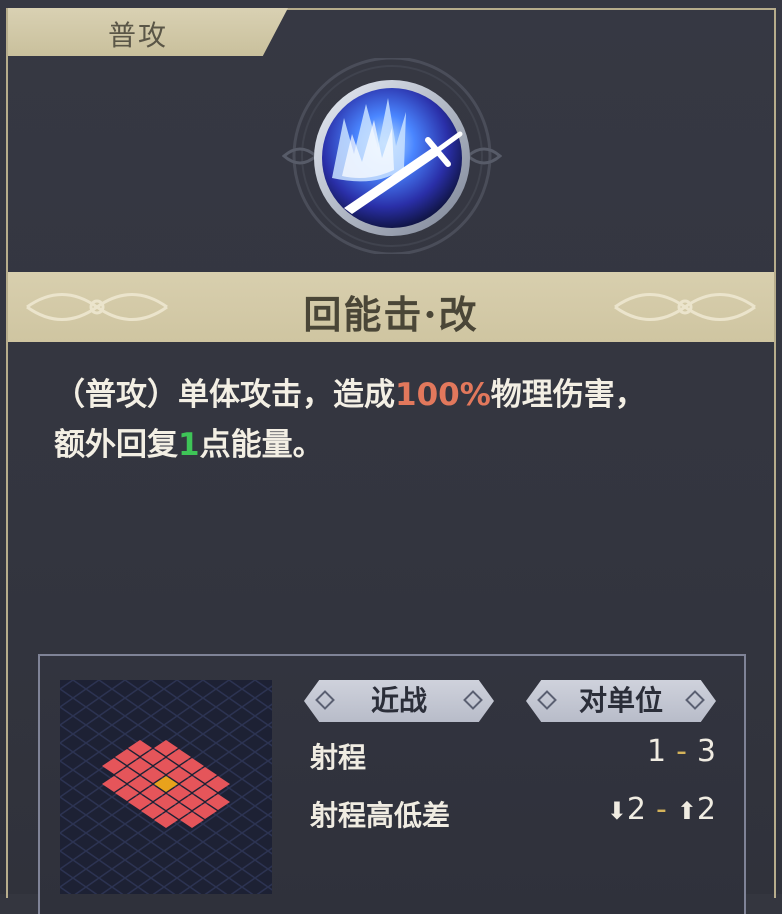 The height and width of the screenshot is (914, 782). I want to click on range-value: 1-3, so click(681, 751).